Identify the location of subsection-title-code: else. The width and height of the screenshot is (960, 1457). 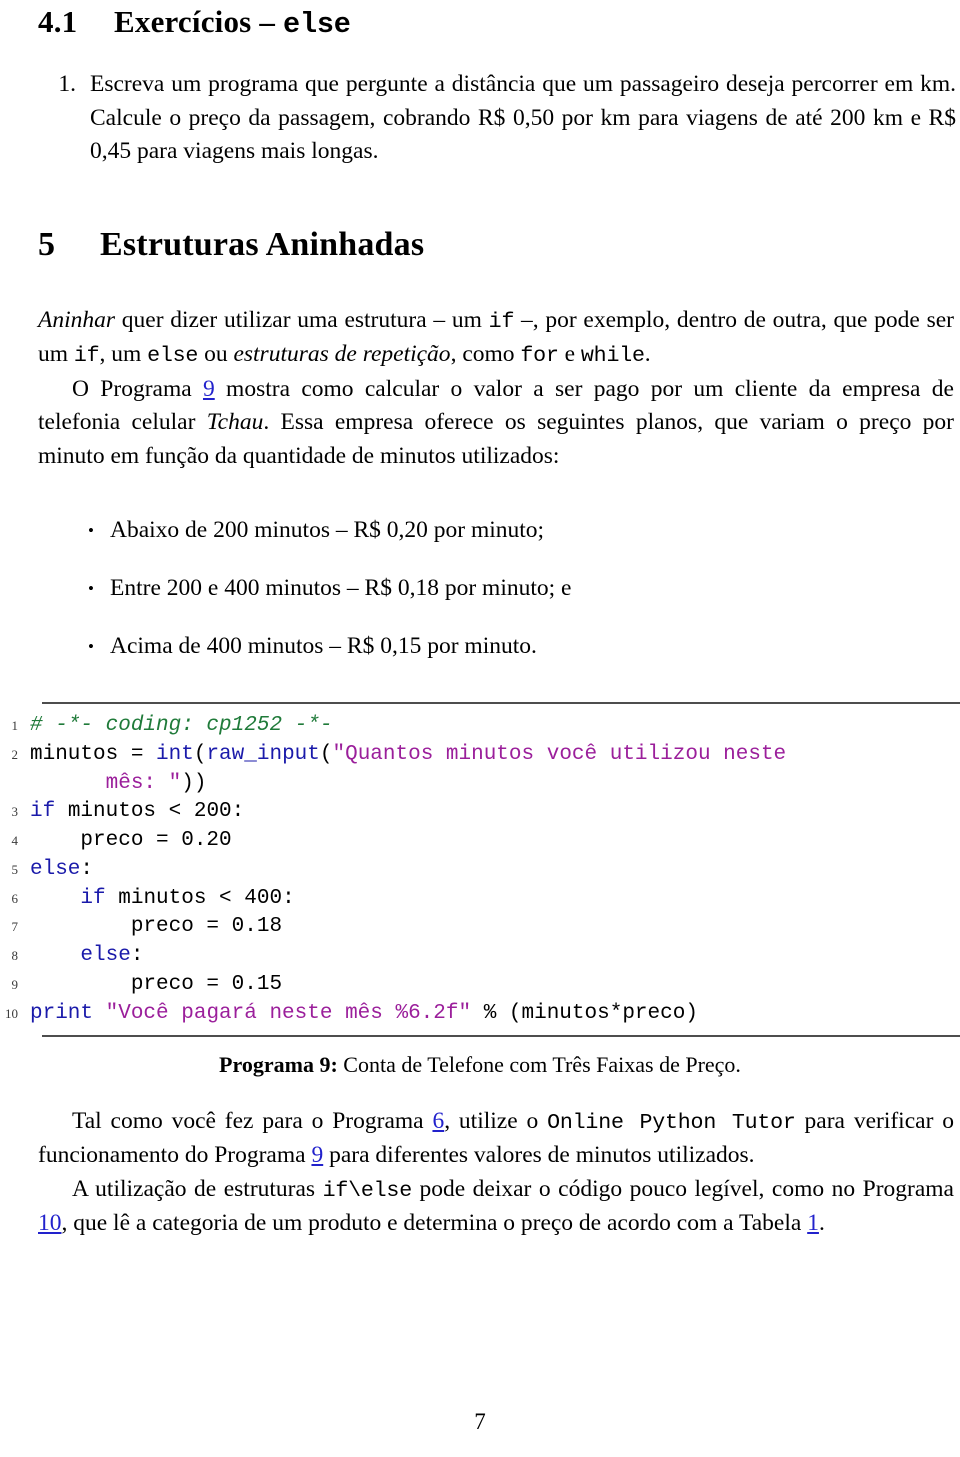
(317, 24).